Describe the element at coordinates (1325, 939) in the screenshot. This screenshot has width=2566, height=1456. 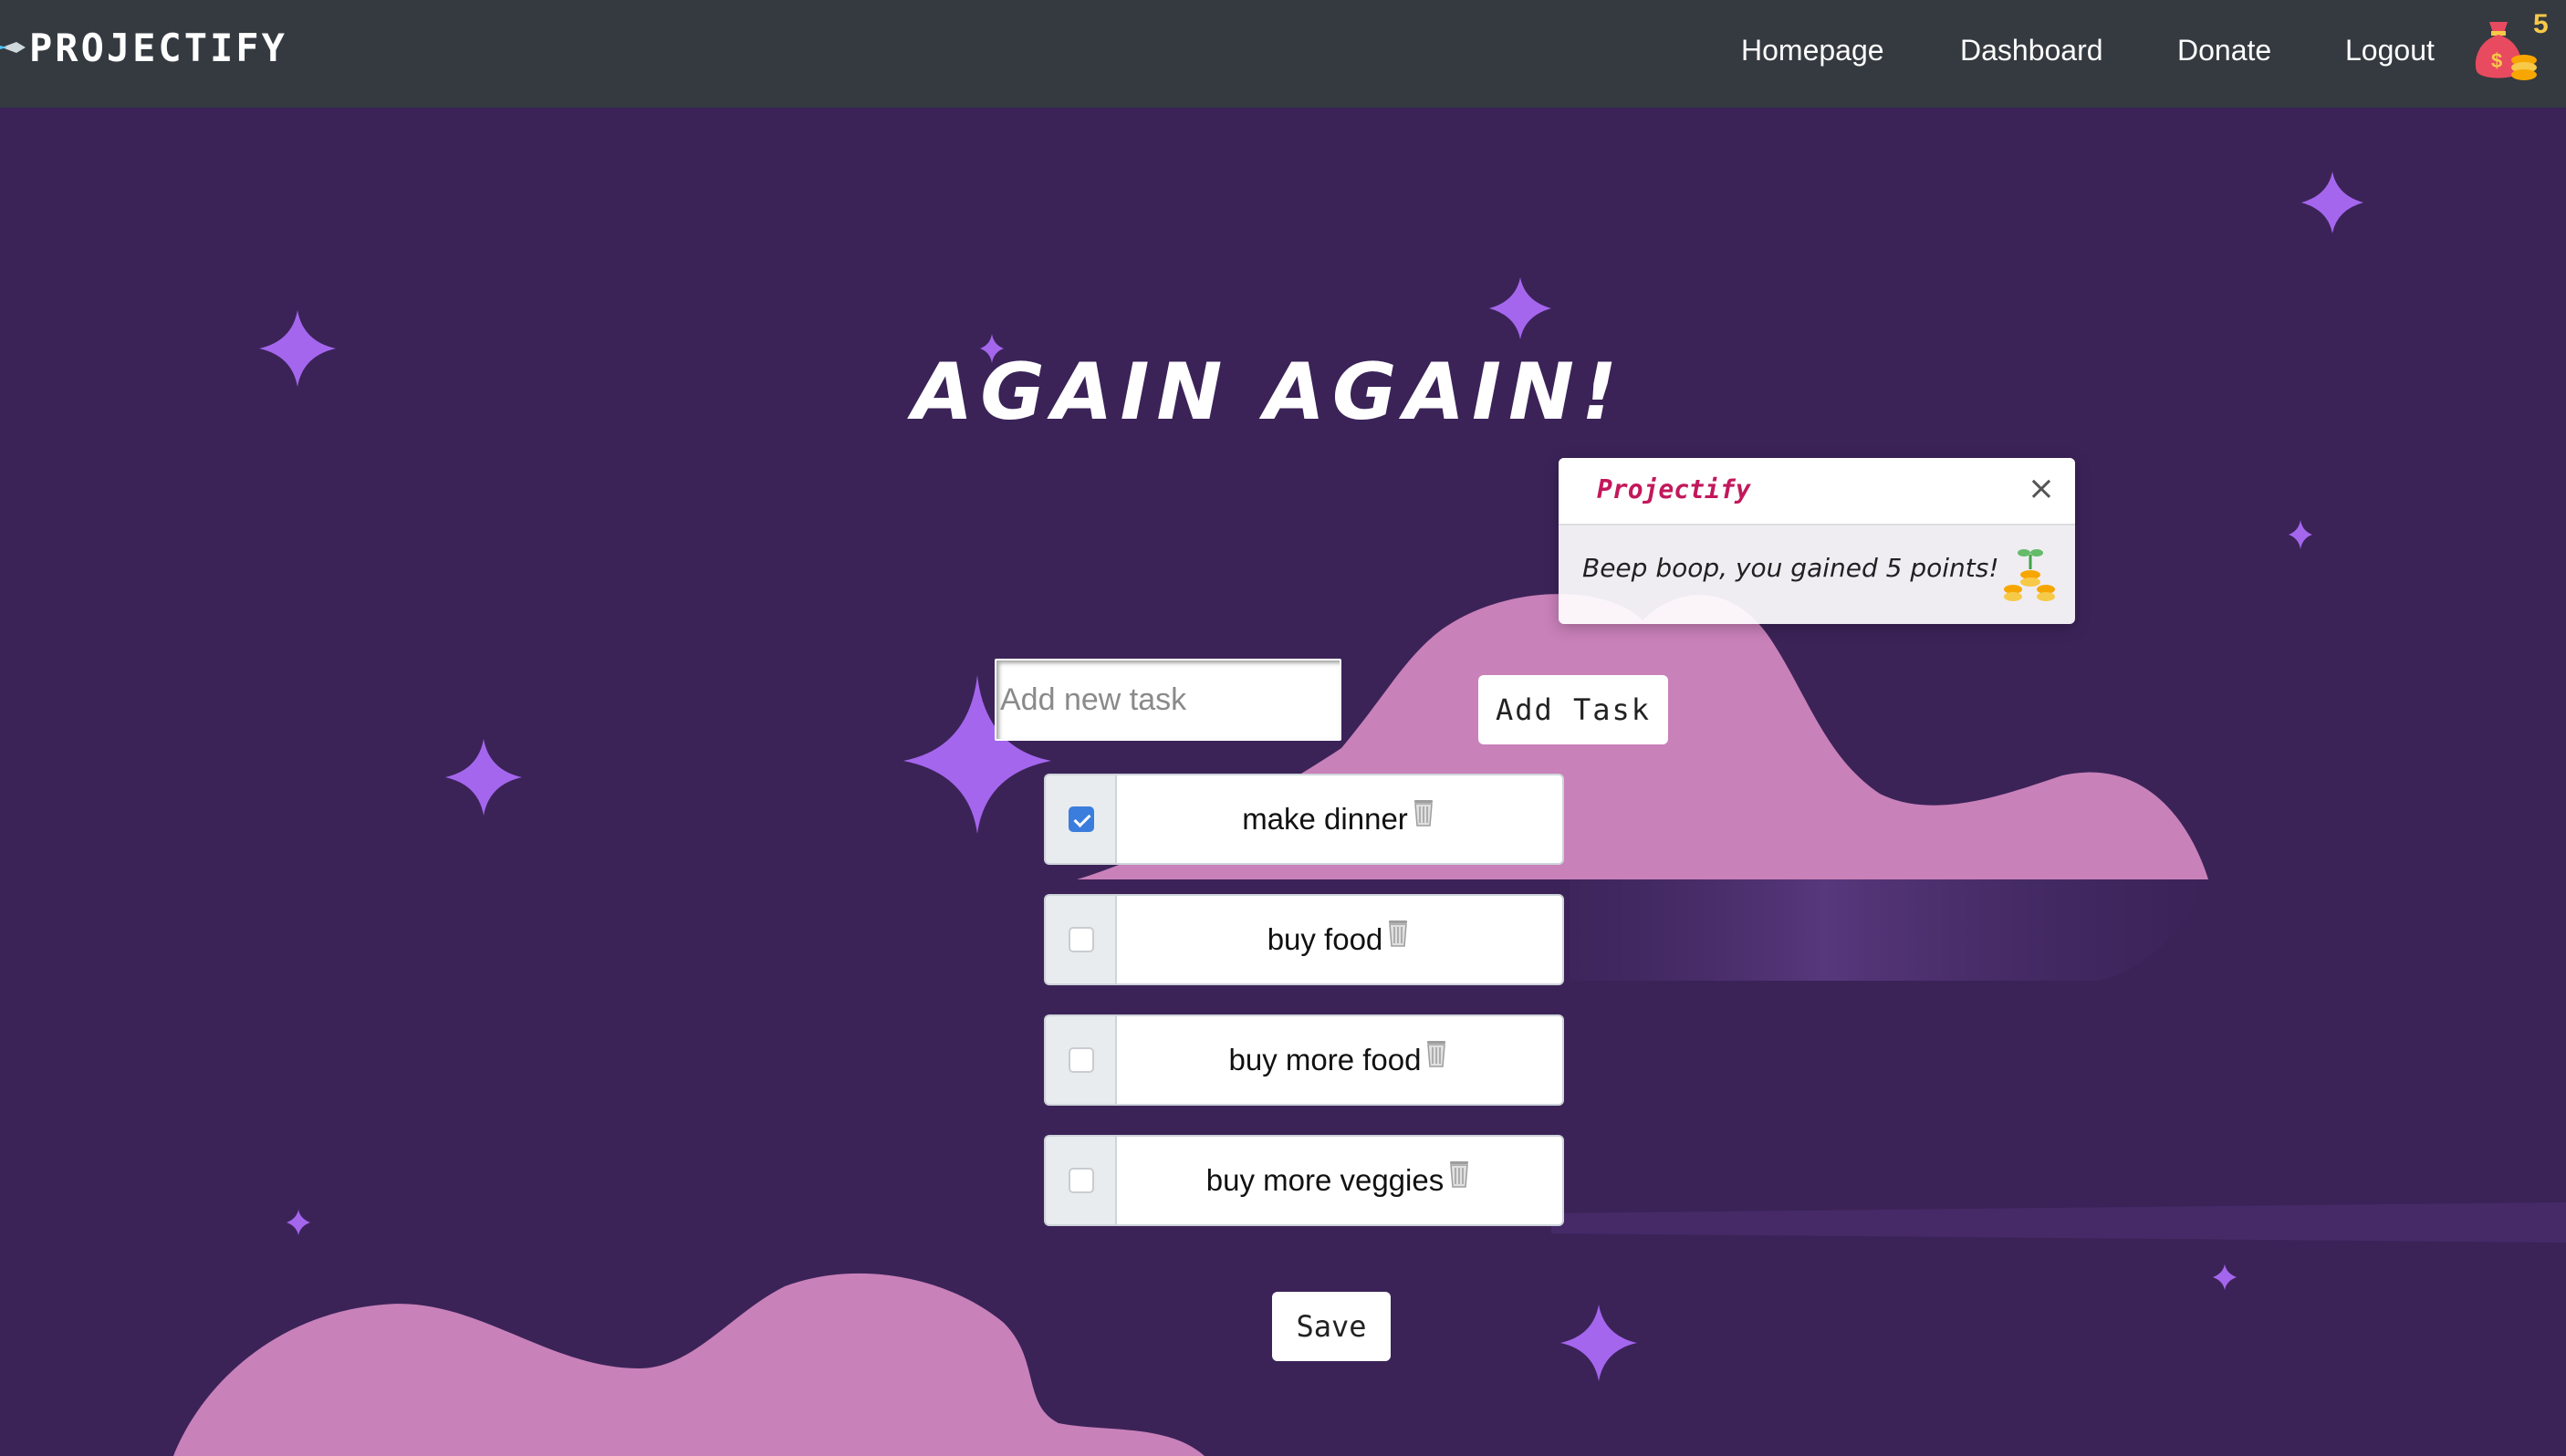
I see `task-label: buy food` at that location.